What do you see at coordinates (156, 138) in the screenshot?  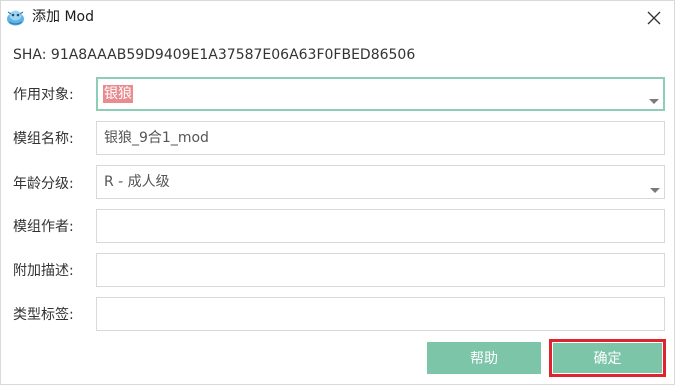 I see `mod-name-value: 银狼_9合1_mod` at bounding box center [156, 138].